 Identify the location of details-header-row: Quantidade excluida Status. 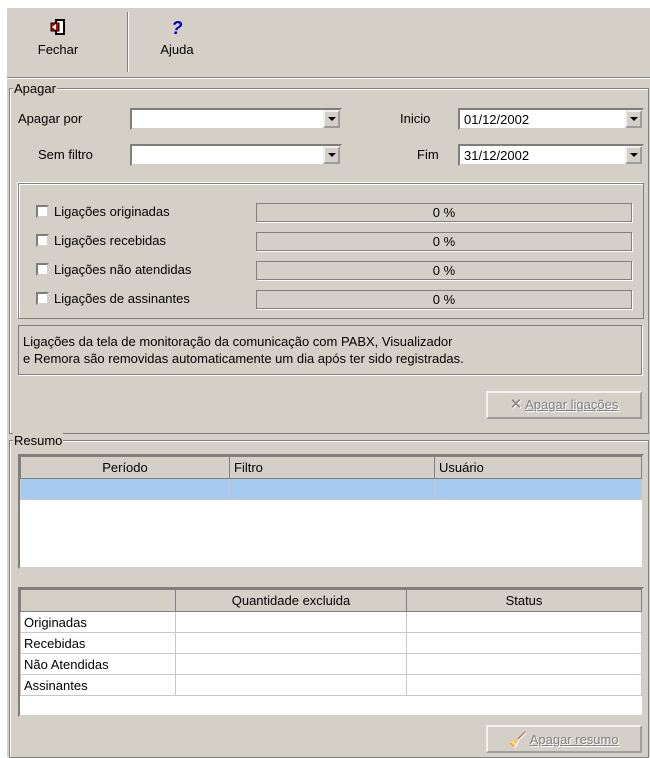
(331, 600).